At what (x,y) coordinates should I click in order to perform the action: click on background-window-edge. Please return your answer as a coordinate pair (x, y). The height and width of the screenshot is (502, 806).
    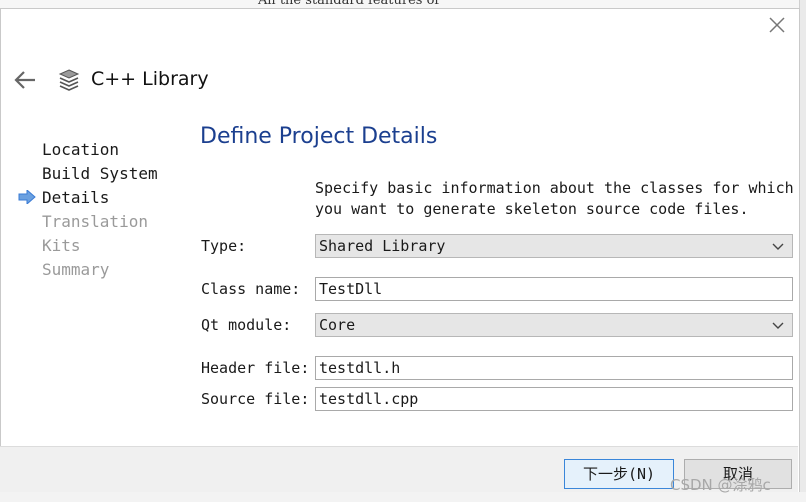
    Looking at the image, I should click on (802, 251).